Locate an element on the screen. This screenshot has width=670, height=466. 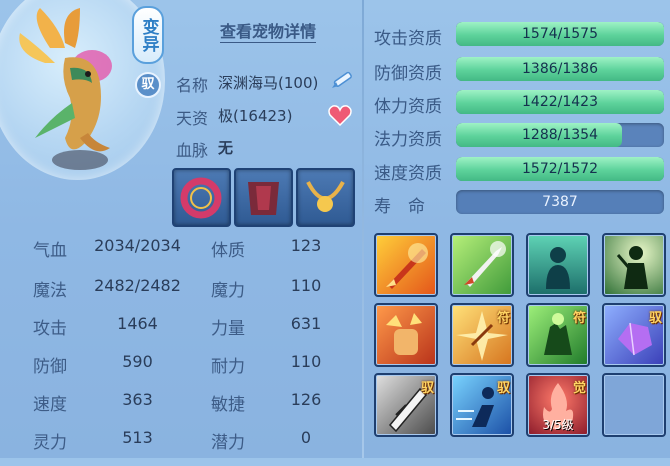
aptitude-bar-text: 1288/1354 is located at coordinates (560, 135).